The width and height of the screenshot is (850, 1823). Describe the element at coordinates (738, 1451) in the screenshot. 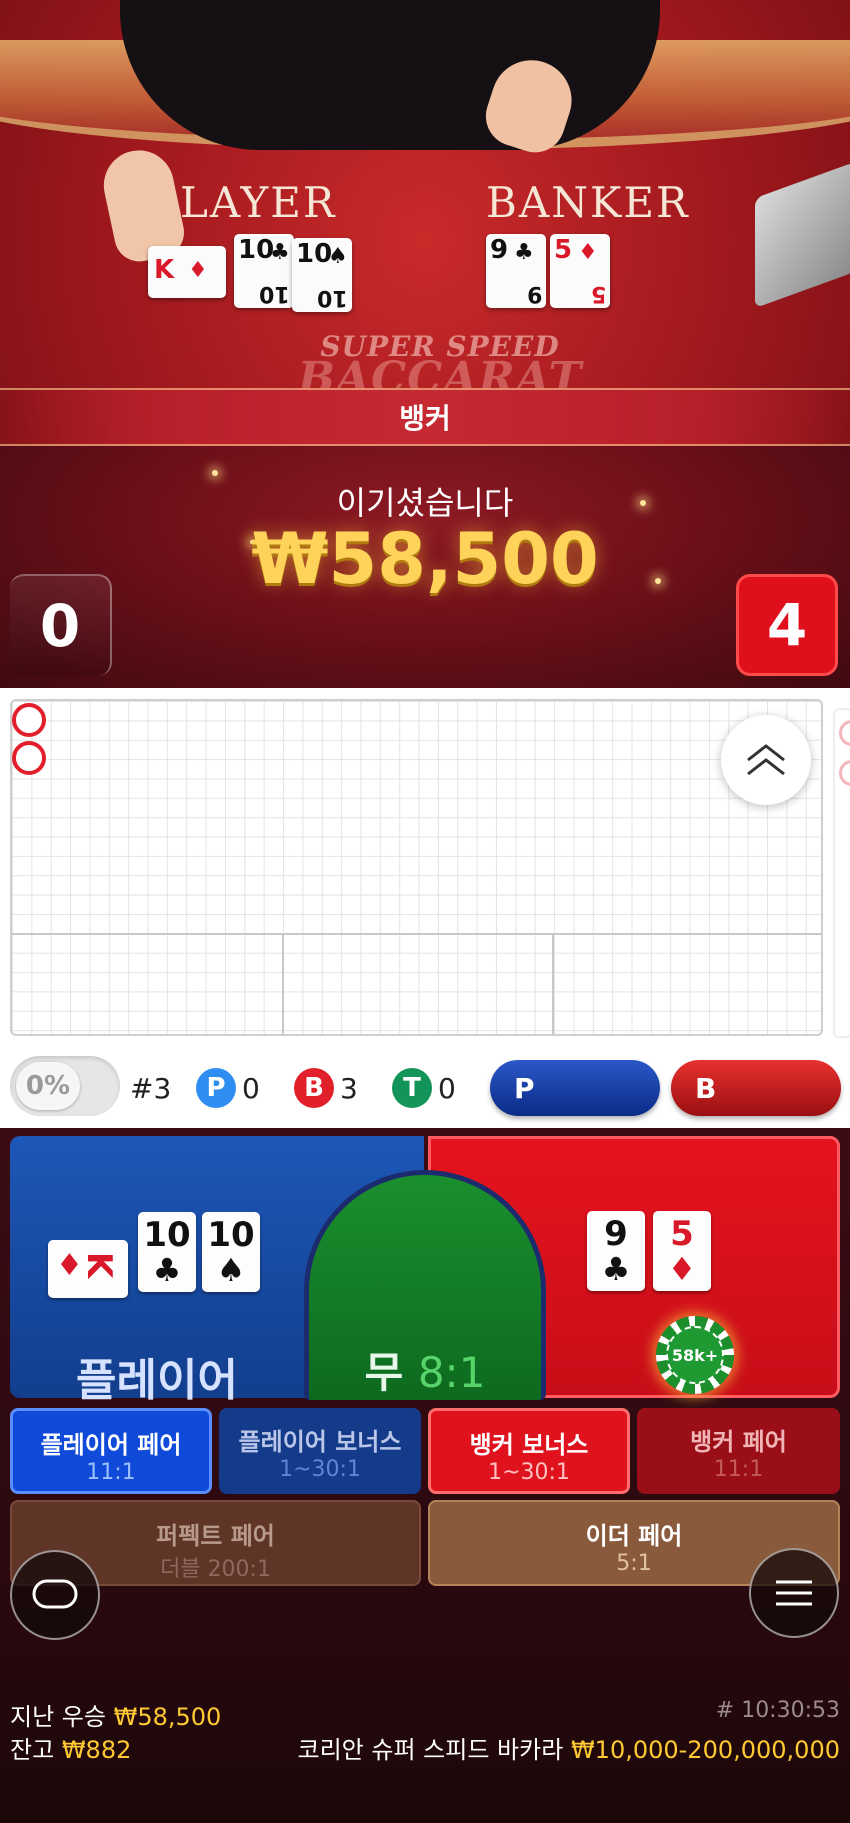

I see `banker-pair-bet: 뱅커 페어 11:1` at that location.